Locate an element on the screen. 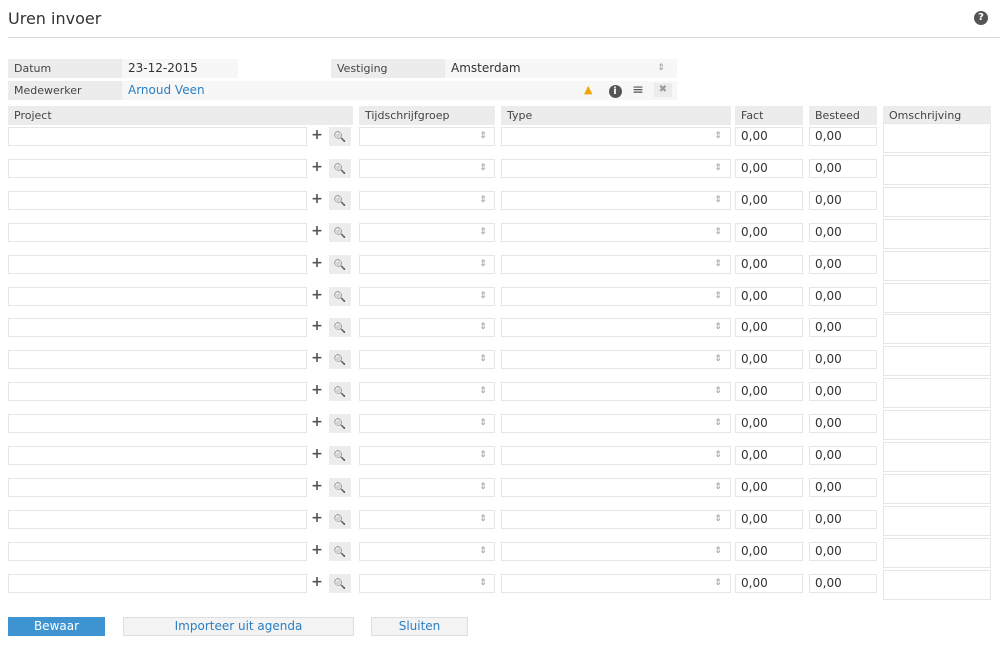 The image size is (1000, 654). info-icon: i is located at coordinates (615, 90).